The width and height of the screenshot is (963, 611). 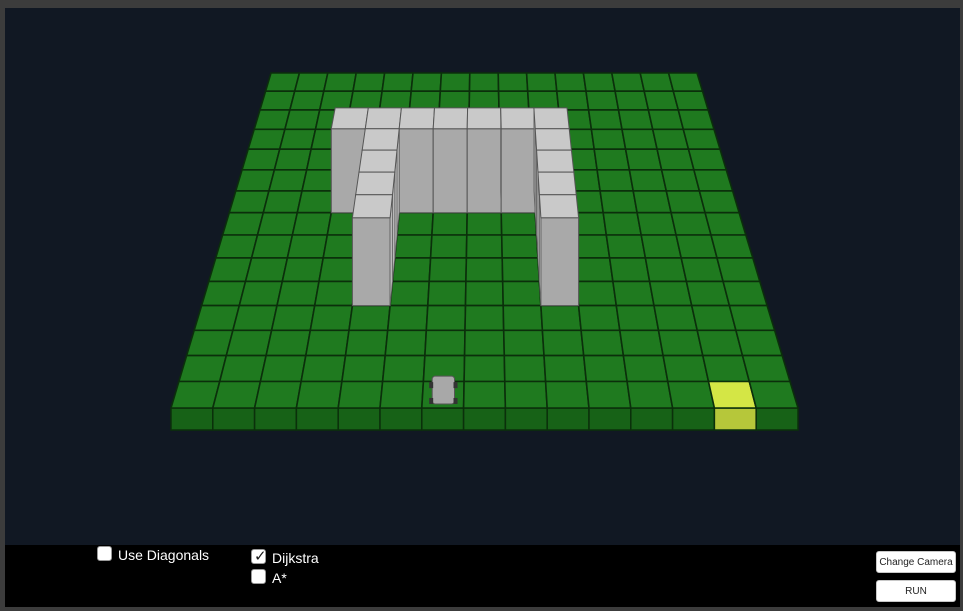 I want to click on astar-checkbox, so click(x=258, y=576).